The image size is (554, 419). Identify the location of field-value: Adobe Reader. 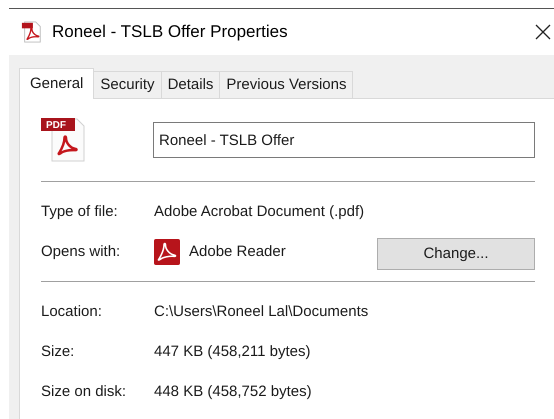
(237, 252).